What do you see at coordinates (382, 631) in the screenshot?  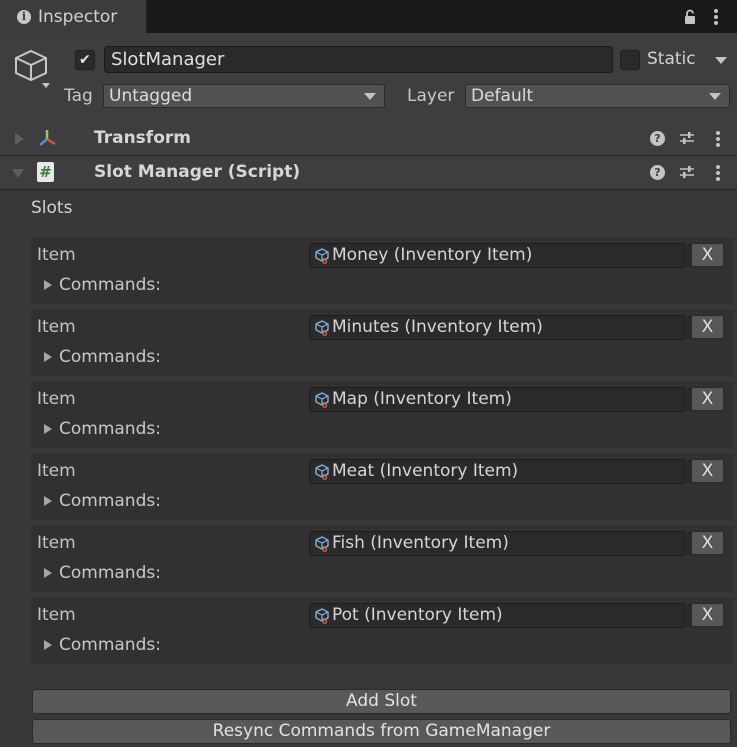 I see `slot-entry: Item 0 Pot (Inventory Item) X Commands:` at bounding box center [382, 631].